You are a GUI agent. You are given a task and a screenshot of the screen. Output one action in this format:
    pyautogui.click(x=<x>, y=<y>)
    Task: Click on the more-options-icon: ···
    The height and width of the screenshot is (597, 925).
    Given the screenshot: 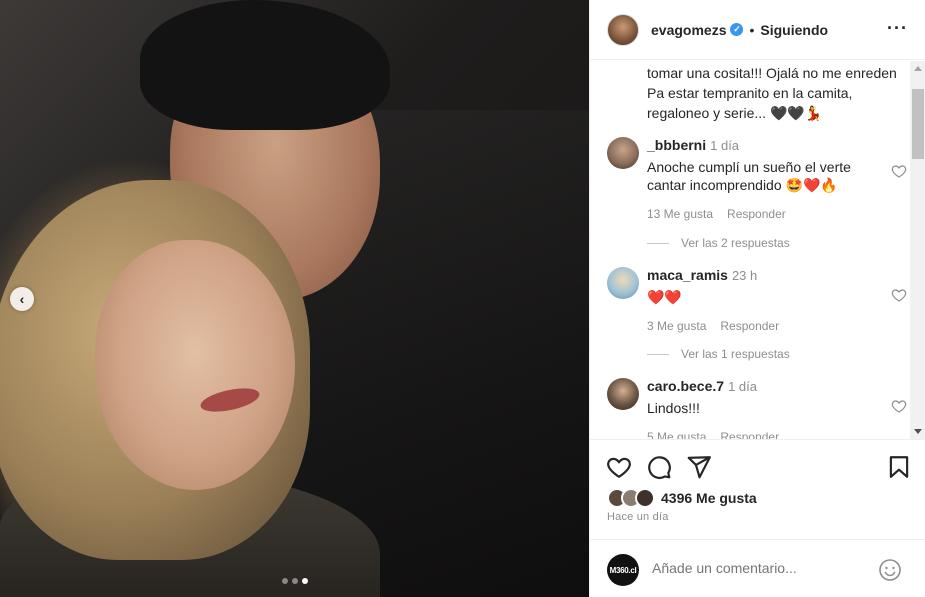 What is the action you would take?
    pyautogui.click(x=897, y=28)
    